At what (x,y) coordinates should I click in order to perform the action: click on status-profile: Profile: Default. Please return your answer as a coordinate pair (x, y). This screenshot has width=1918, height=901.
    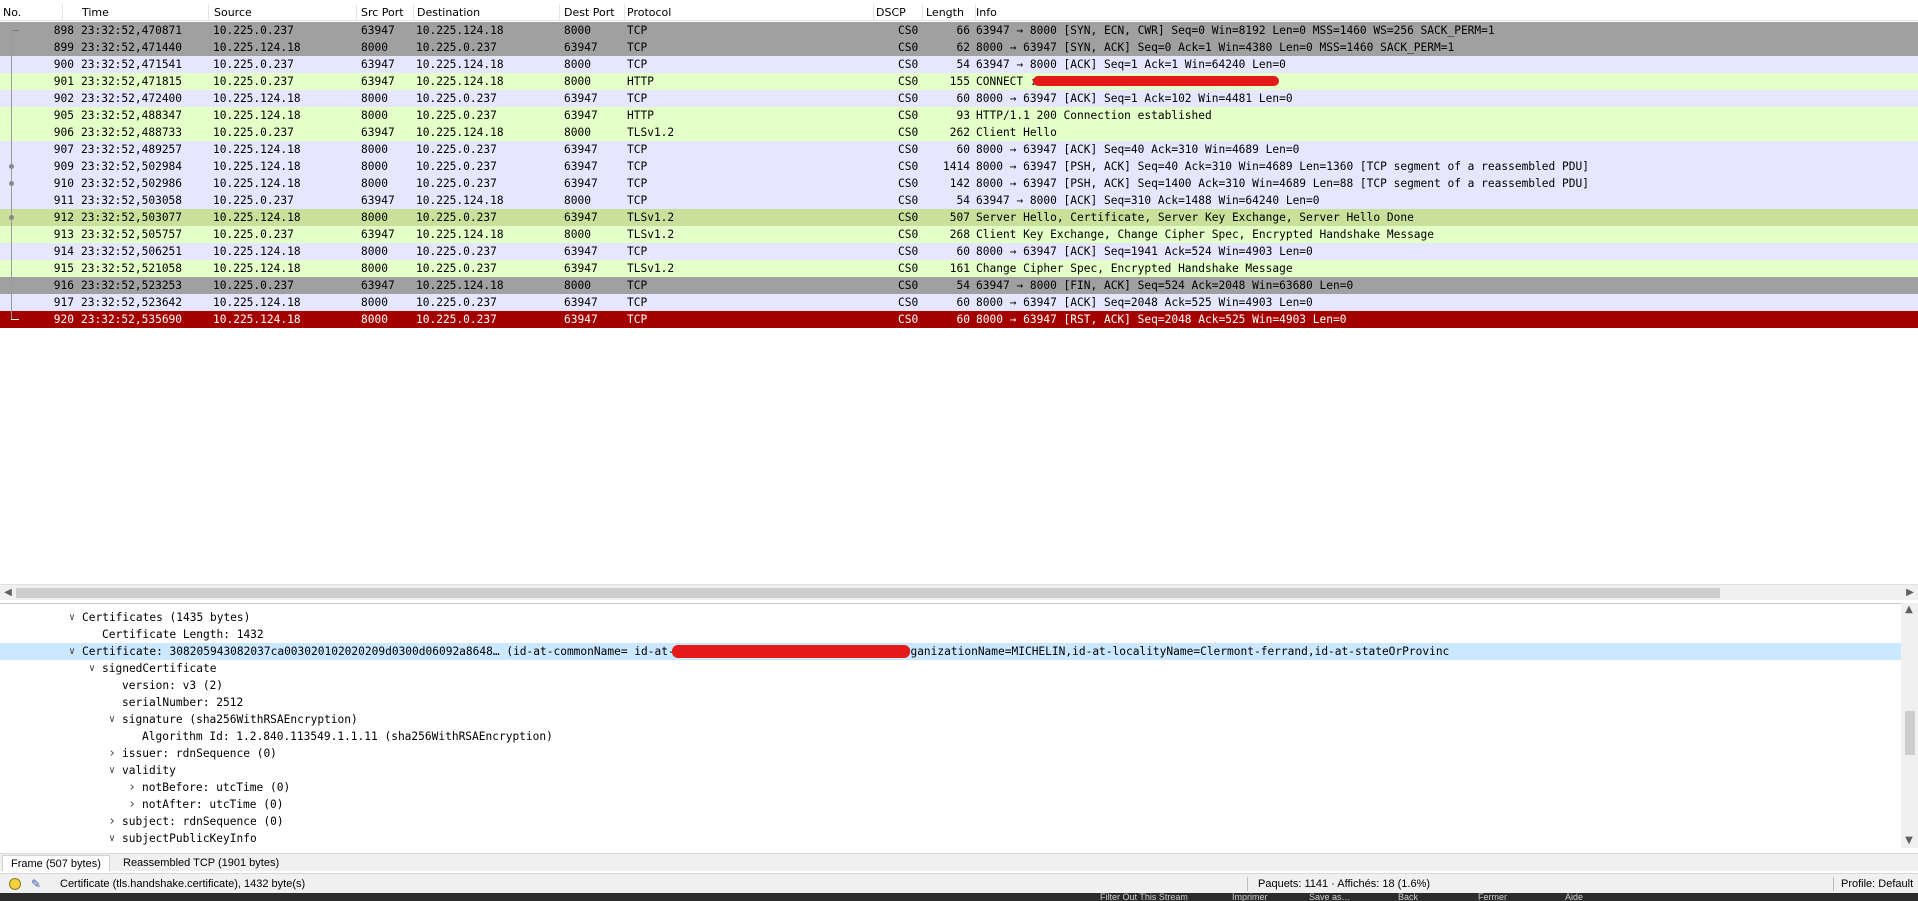
    Looking at the image, I should click on (1879, 884).